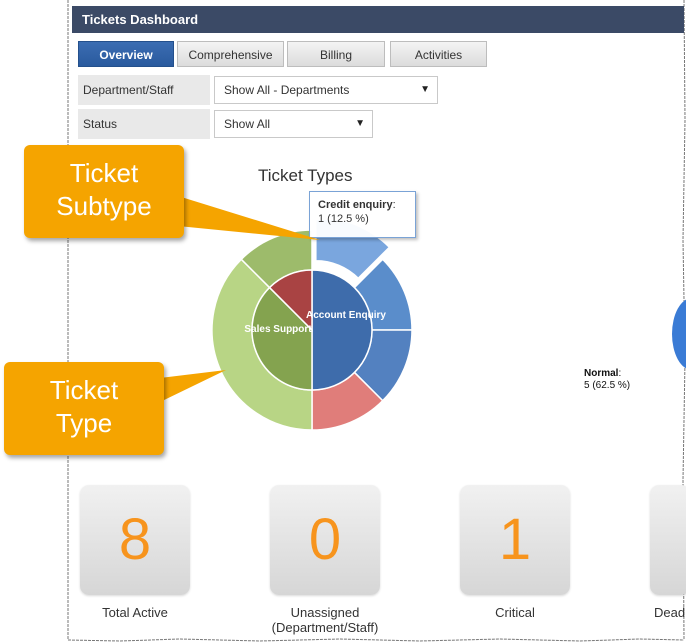 Image resolution: width=686 pixels, height=643 pixels. What do you see at coordinates (325, 620) in the screenshot?
I see `unassigned-label: Unassigned (Department/Staff)` at bounding box center [325, 620].